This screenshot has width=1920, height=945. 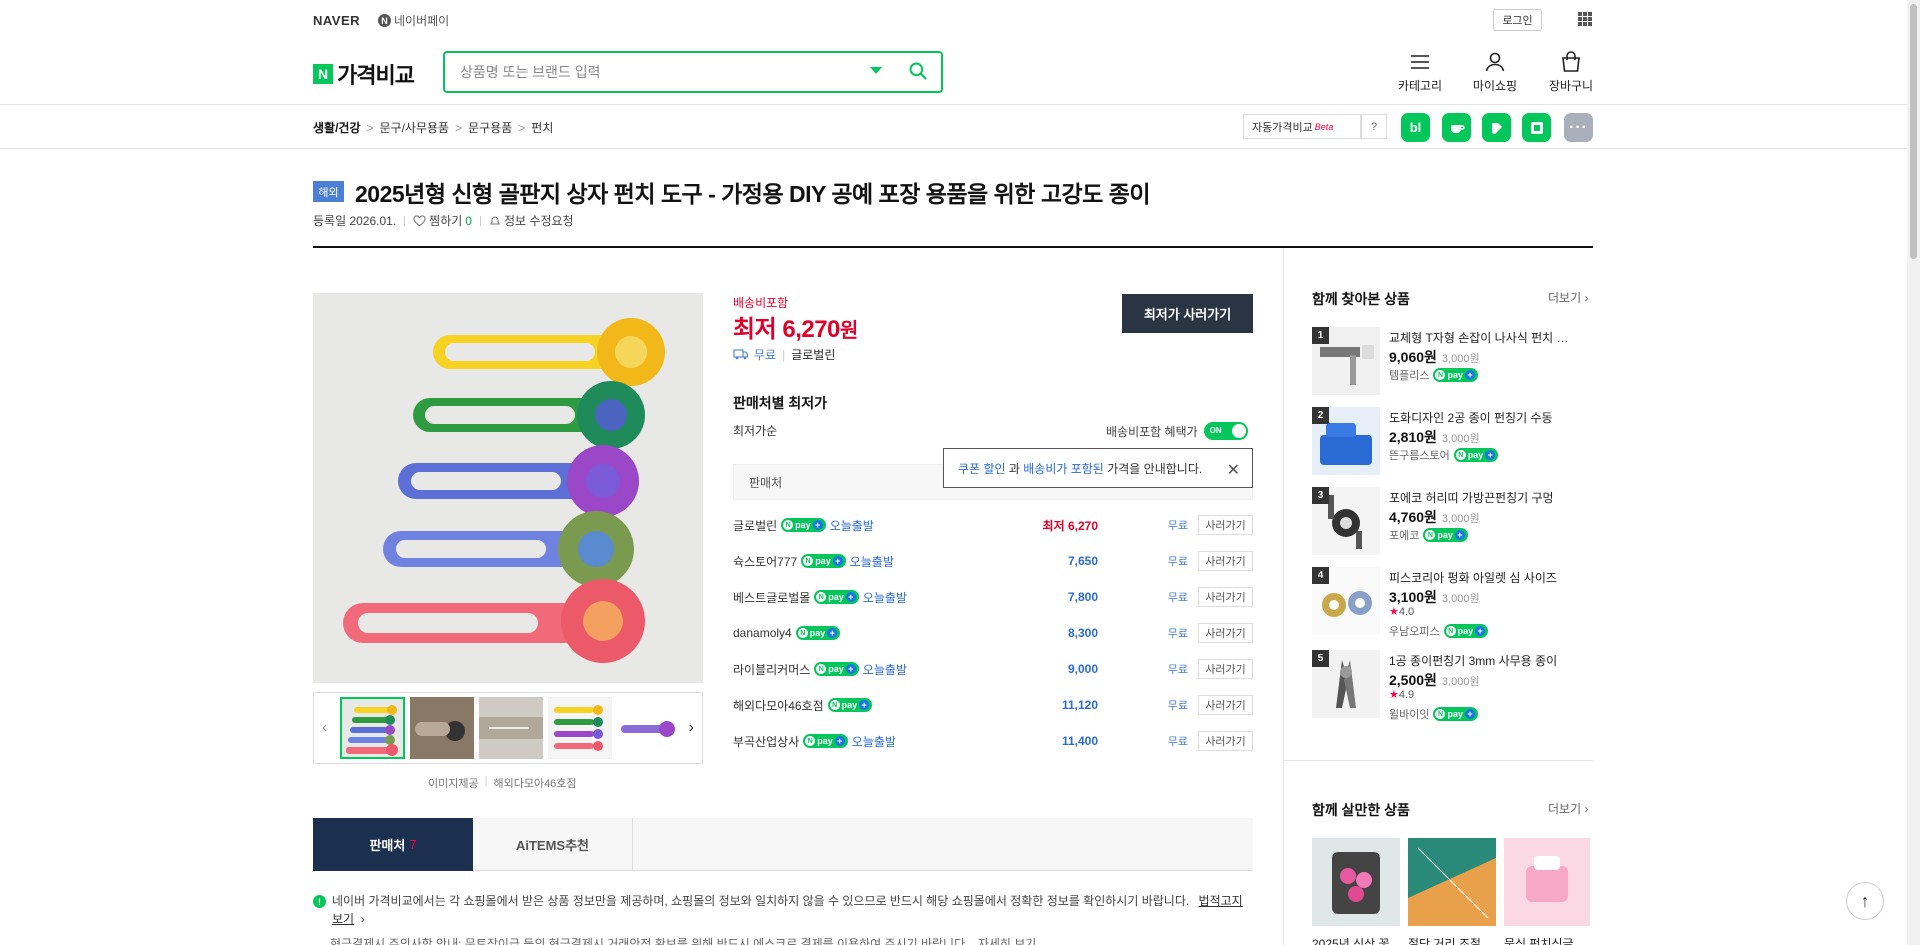 I want to click on seller-price: 7,650, so click(x=1083, y=561).